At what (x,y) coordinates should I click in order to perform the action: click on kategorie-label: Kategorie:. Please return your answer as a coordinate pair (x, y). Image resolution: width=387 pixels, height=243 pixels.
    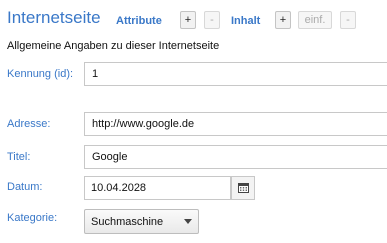
    Looking at the image, I should click on (32, 218).